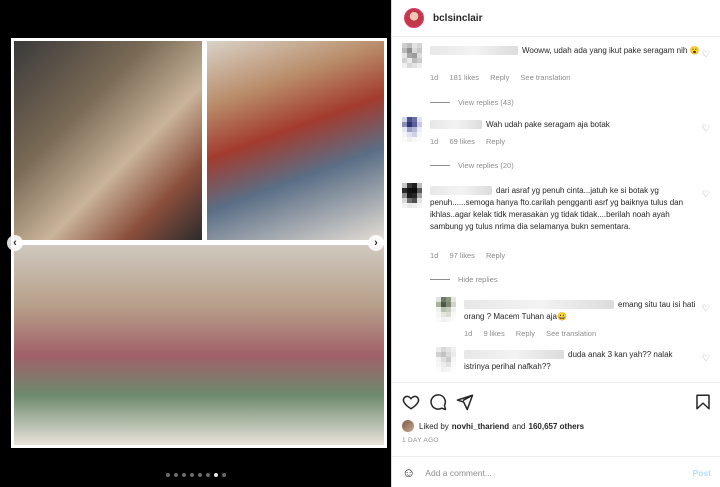 The width and height of the screenshot is (720, 487). Describe the element at coordinates (556, 18) in the screenshot. I see `post-header: bclsinclair` at that location.